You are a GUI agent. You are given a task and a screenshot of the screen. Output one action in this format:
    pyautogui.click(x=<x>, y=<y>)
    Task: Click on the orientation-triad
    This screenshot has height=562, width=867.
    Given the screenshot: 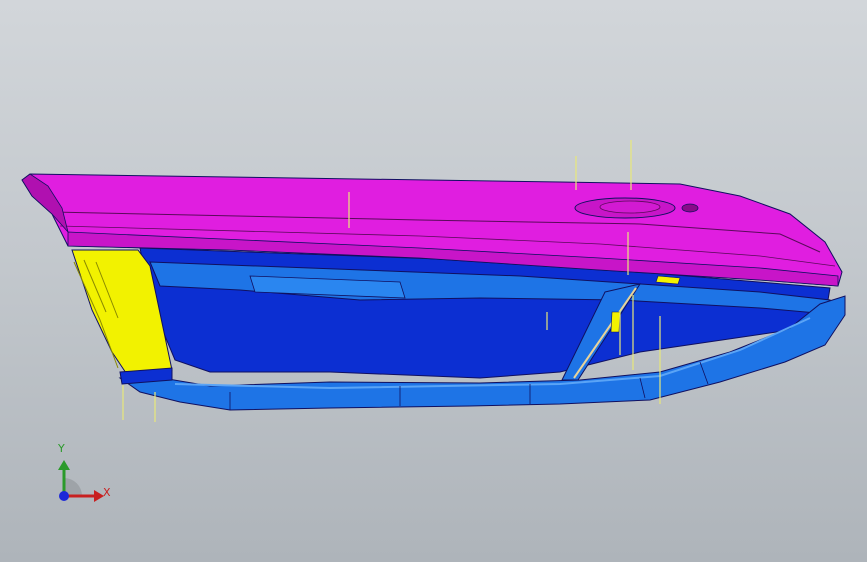 What is the action you would take?
    pyautogui.click(x=81, y=481)
    